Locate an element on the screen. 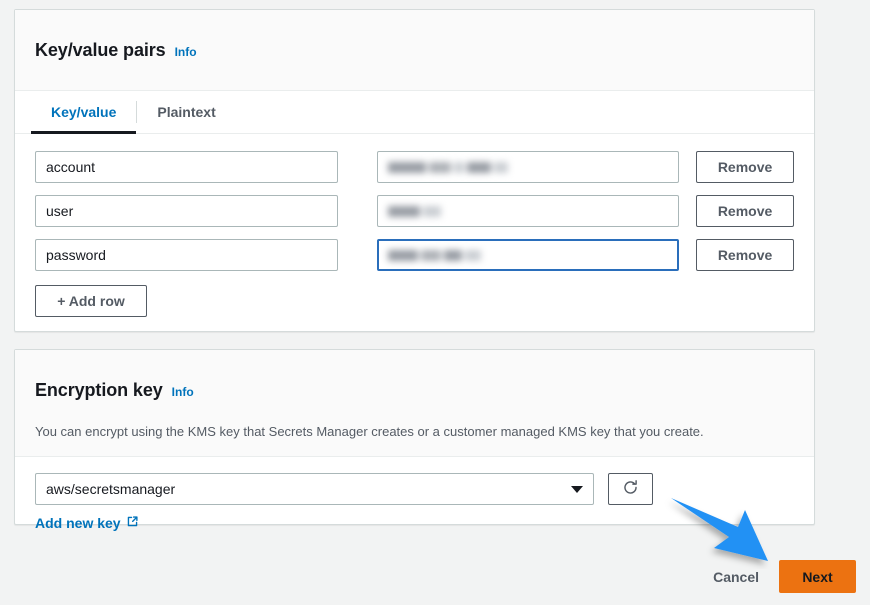 The height and width of the screenshot is (605, 870). value-input-password is located at coordinates (528, 254).